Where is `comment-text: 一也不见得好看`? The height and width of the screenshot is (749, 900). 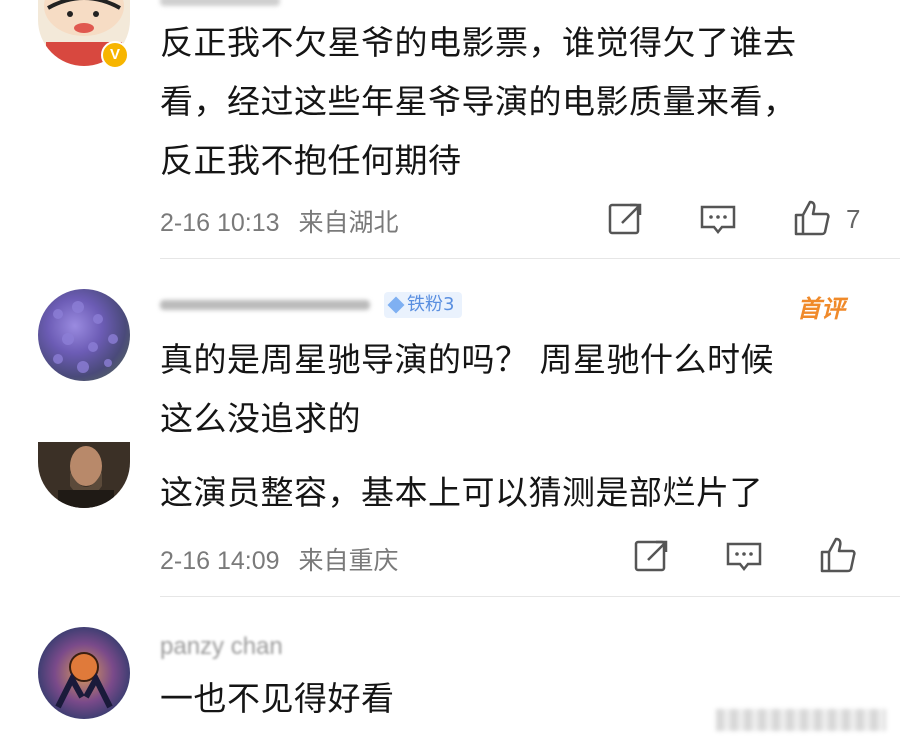 comment-text: 一也不见得好看 is located at coordinates (277, 698).